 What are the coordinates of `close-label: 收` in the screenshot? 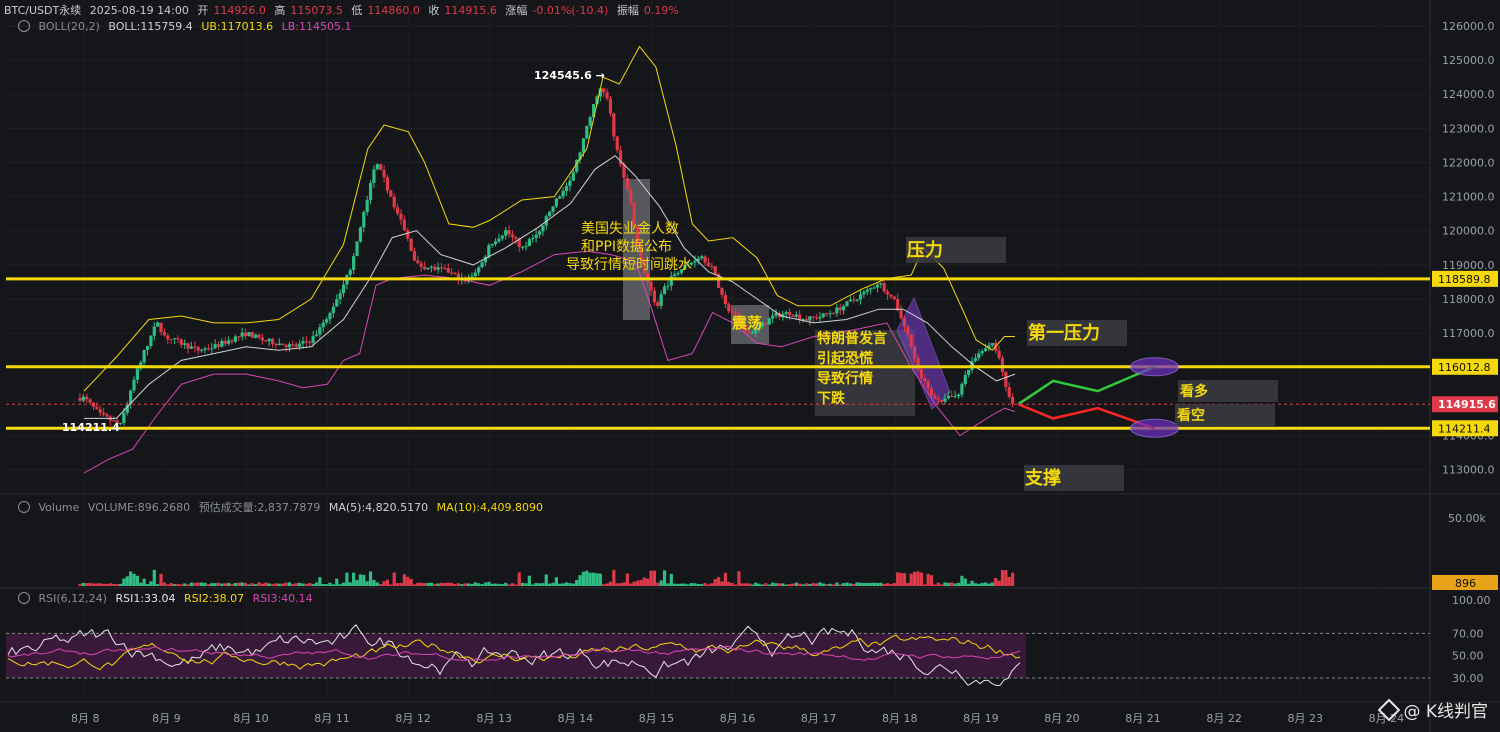 It's located at (434, 10).